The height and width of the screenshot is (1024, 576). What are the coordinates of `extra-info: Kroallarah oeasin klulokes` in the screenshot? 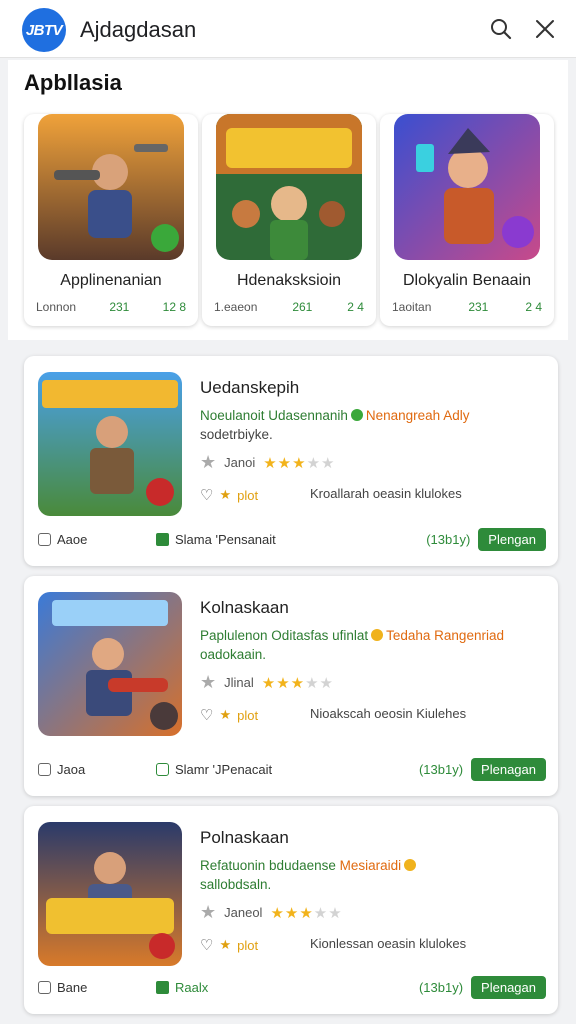 It's located at (386, 493).